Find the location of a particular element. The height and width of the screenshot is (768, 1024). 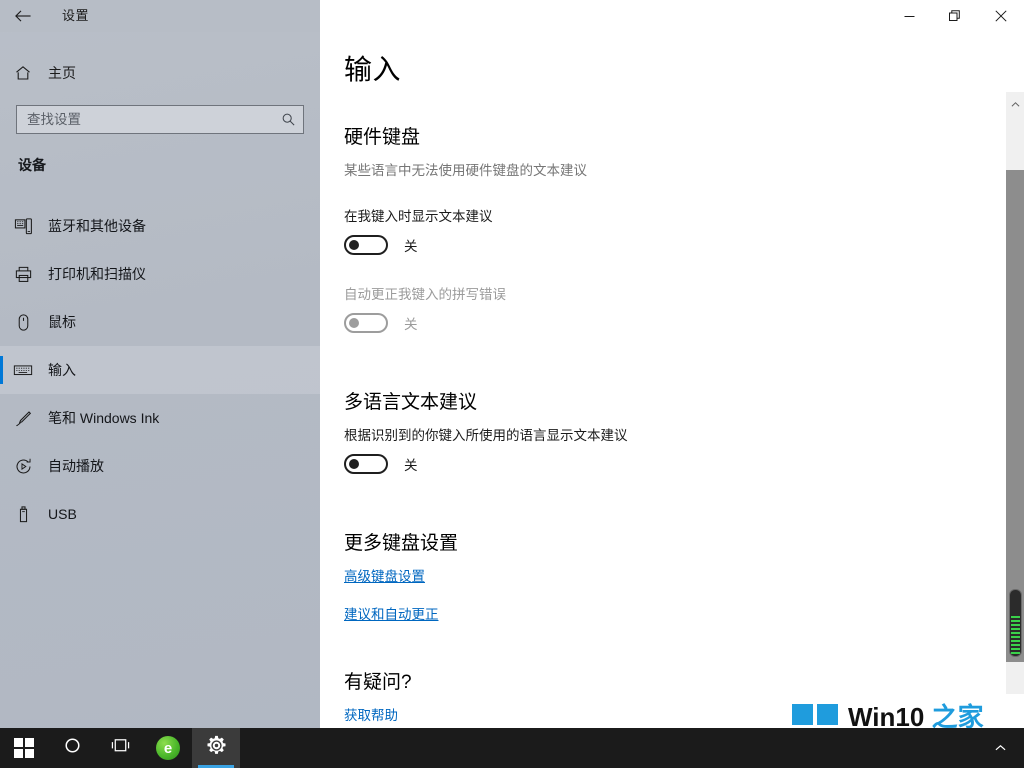

link-advanced-keyboard-settings: 高级键盘设置 is located at coordinates (384, 575).